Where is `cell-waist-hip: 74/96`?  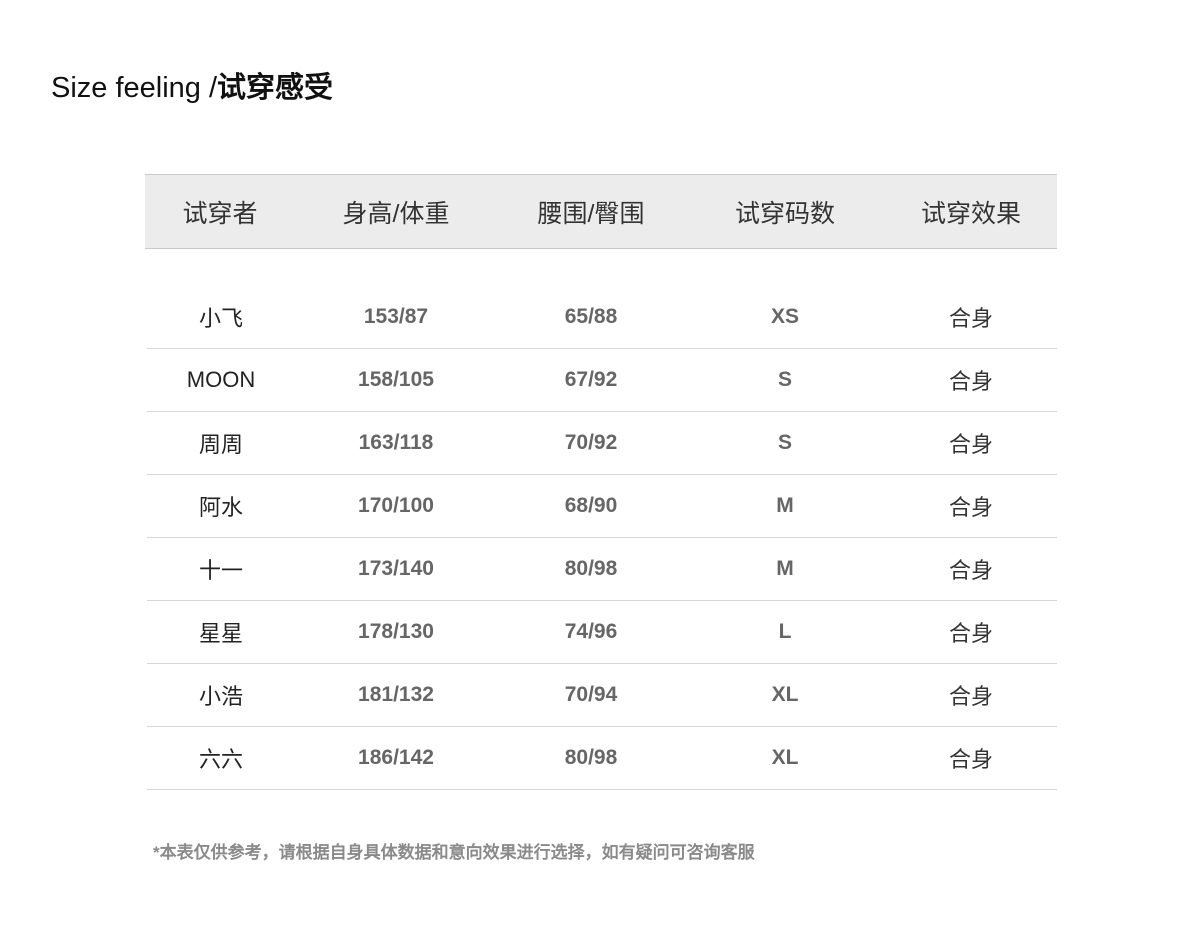
cell-waist-hip: 74/96 is located at coordinates (591, 631).